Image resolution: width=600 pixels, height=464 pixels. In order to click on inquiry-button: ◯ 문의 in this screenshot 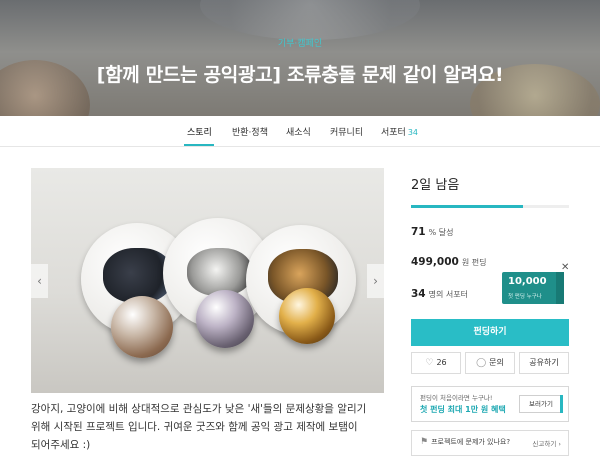, I will do `click(490, 363)`.